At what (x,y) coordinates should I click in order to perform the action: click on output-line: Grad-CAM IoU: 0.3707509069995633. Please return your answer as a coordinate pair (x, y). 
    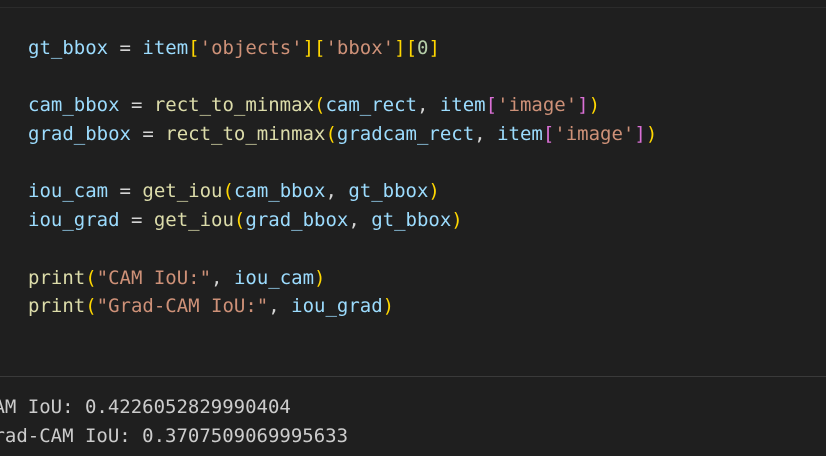
    Looking at the image, I should click on (174, 435).